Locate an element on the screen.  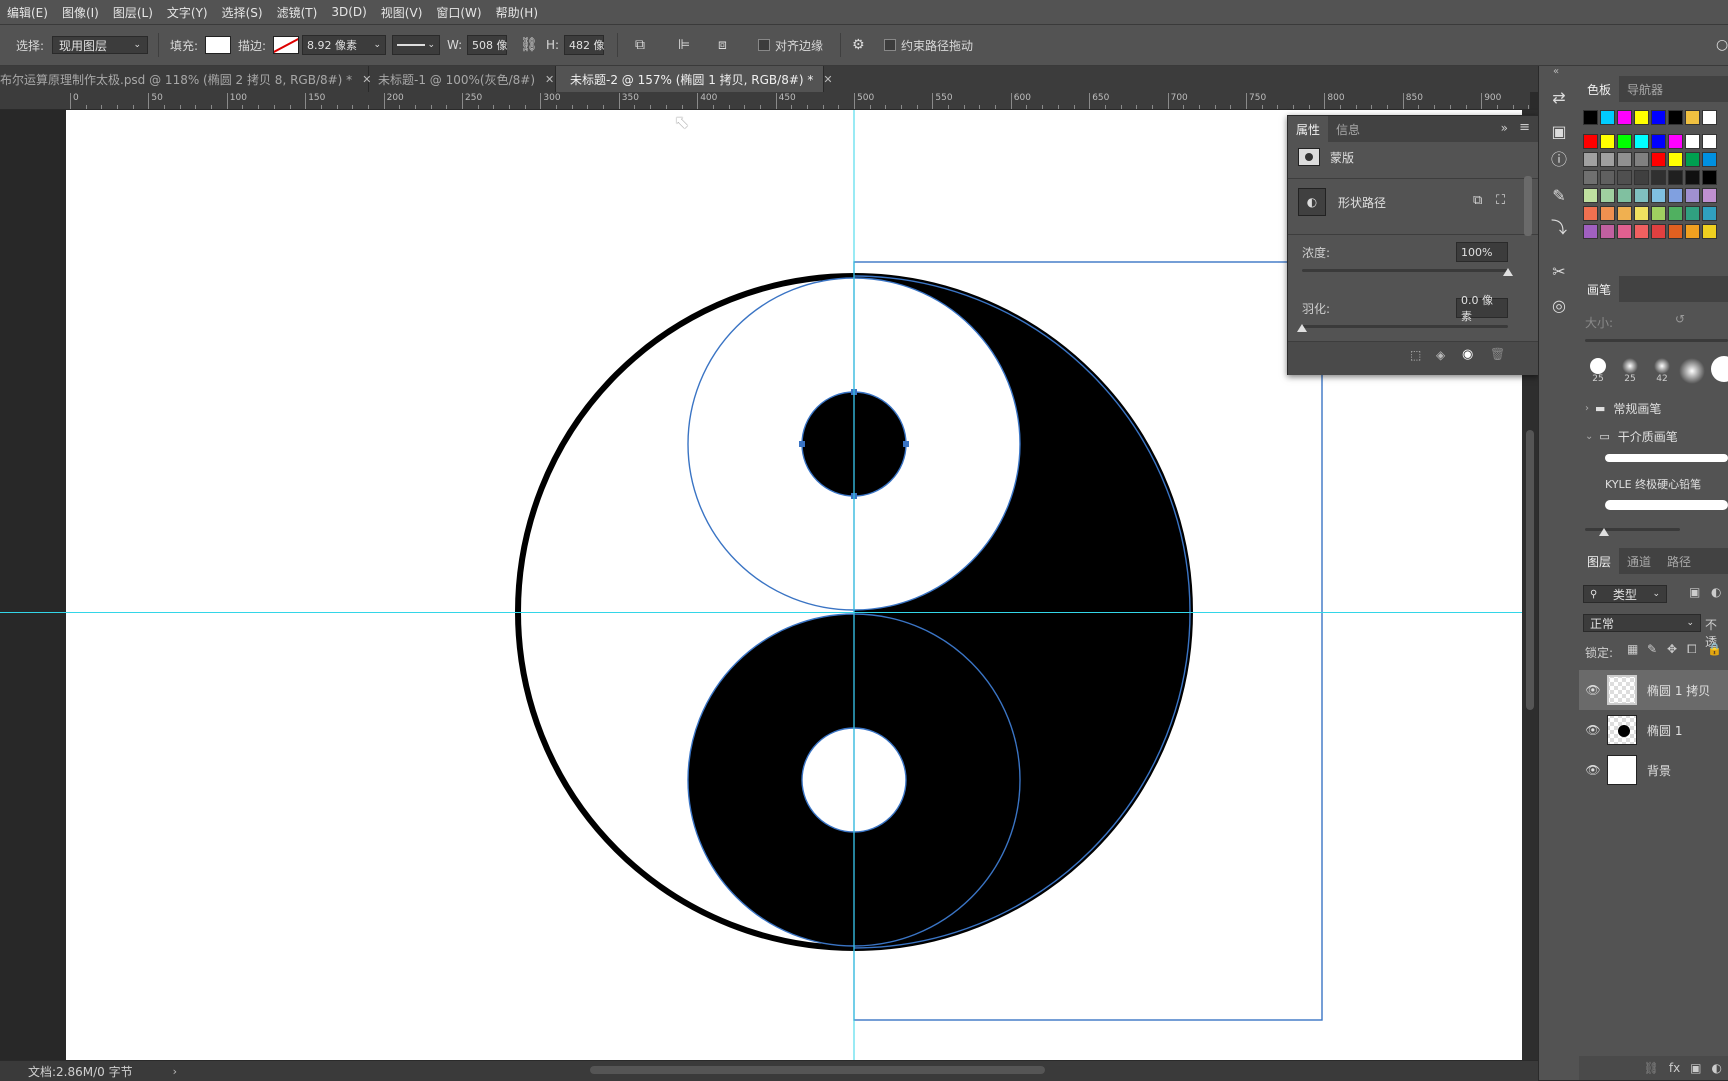
stroke-color-swatch is located at coordinates (286, 45).